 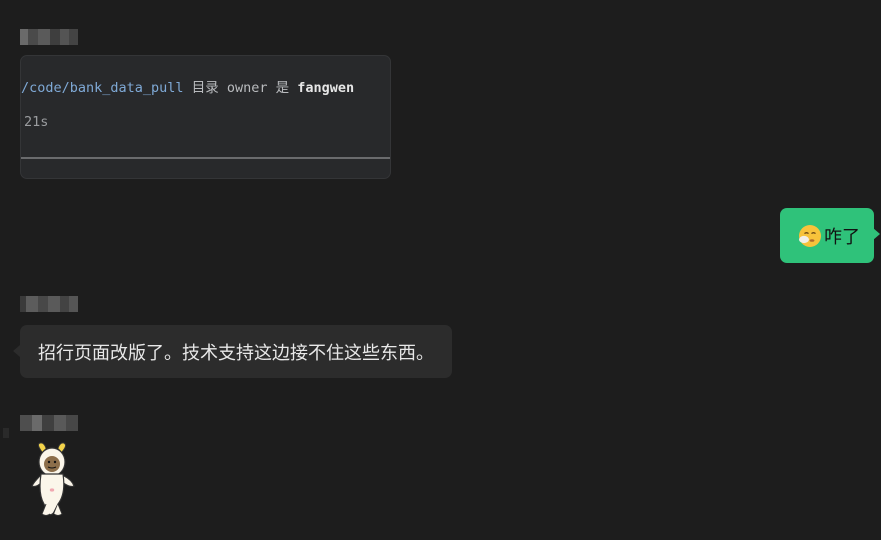 I want to click on code-divider, so click(x=205, y=158).